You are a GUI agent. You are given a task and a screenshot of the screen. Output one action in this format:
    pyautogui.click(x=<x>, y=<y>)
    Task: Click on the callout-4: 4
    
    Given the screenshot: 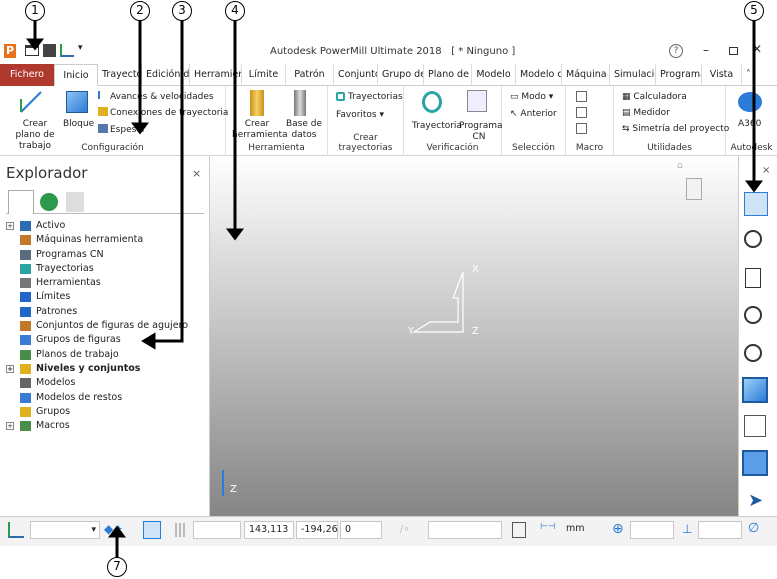 What is the action you would take?
    pyautogui.click(x=235, y=11)
    